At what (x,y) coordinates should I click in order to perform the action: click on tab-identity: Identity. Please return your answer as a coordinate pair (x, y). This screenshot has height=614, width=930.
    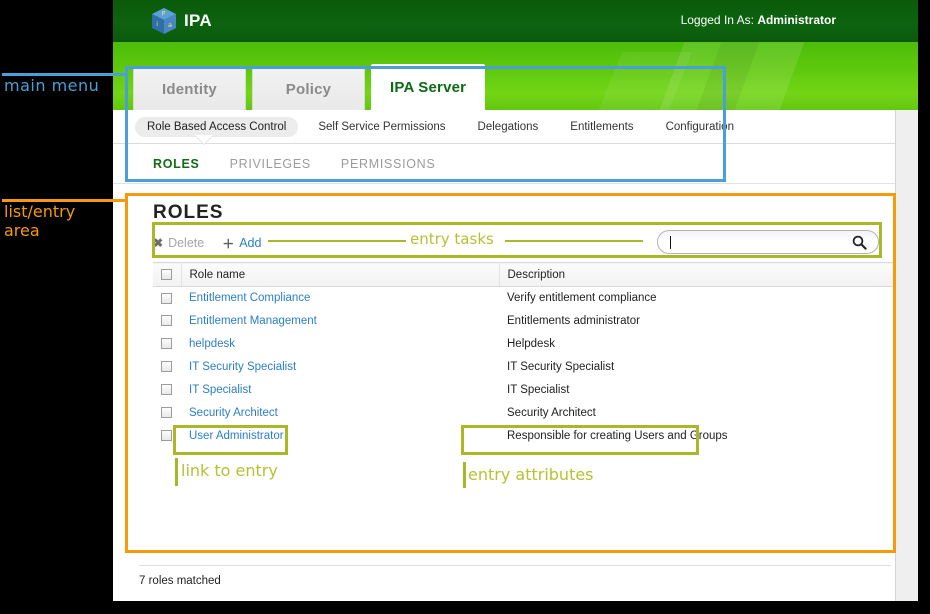
    Looking at the image, I should click on (189, 89).